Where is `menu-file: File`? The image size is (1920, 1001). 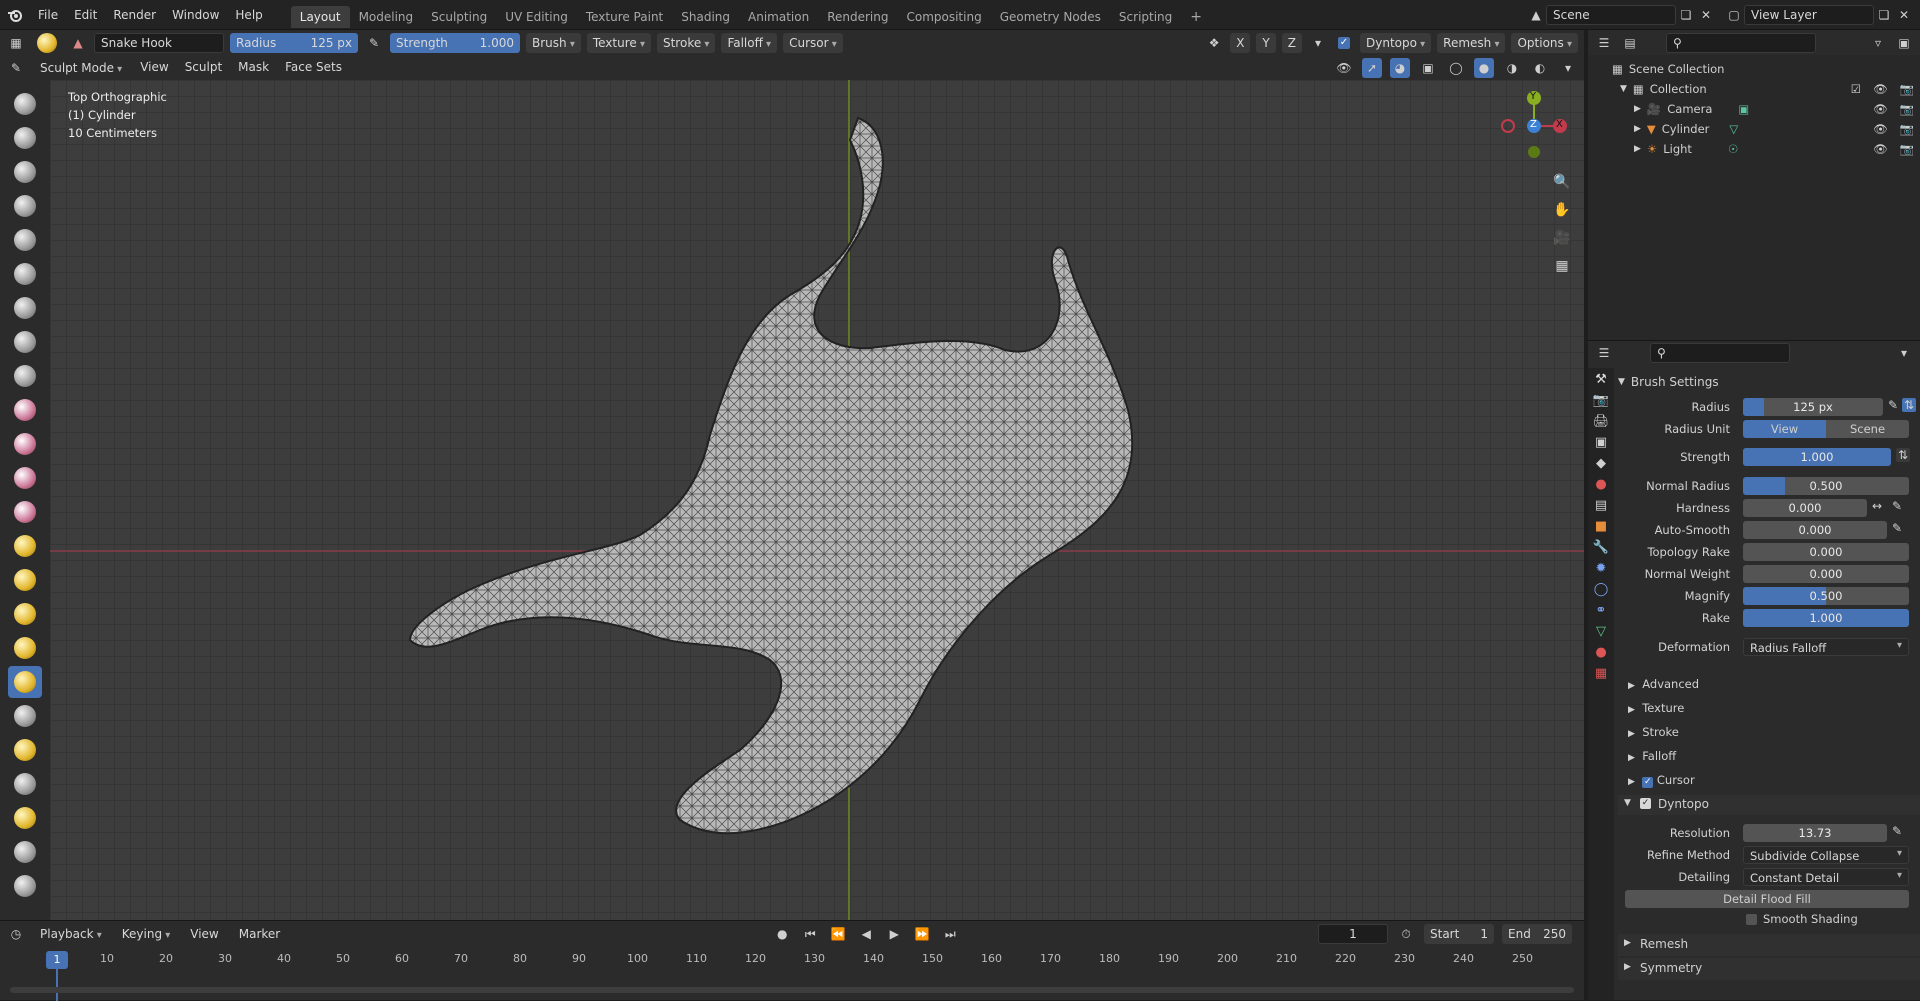 menu-file: File is located at coordinates (48, 15).